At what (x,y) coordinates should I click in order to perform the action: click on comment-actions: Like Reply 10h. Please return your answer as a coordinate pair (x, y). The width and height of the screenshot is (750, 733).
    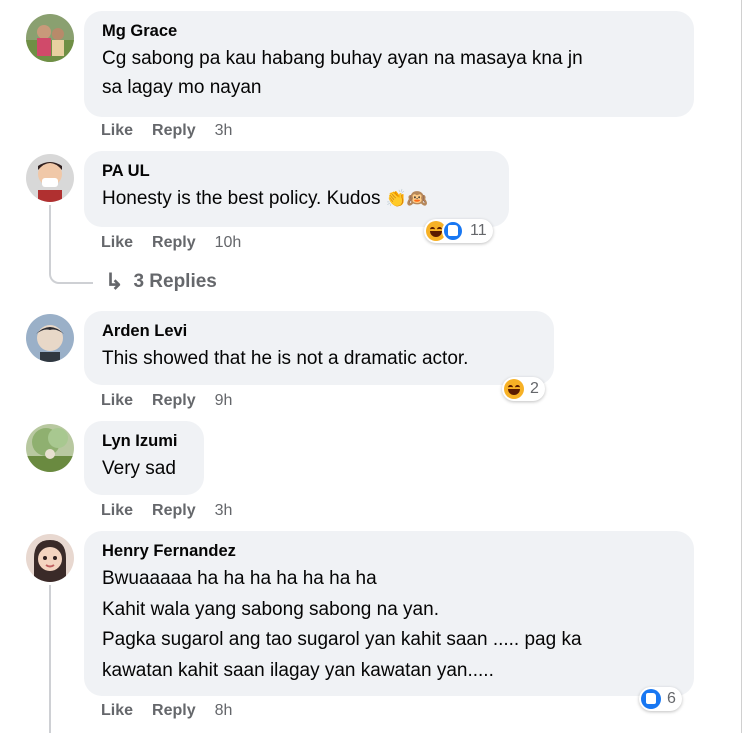
    Looking at the image, I should click on (171, 243).